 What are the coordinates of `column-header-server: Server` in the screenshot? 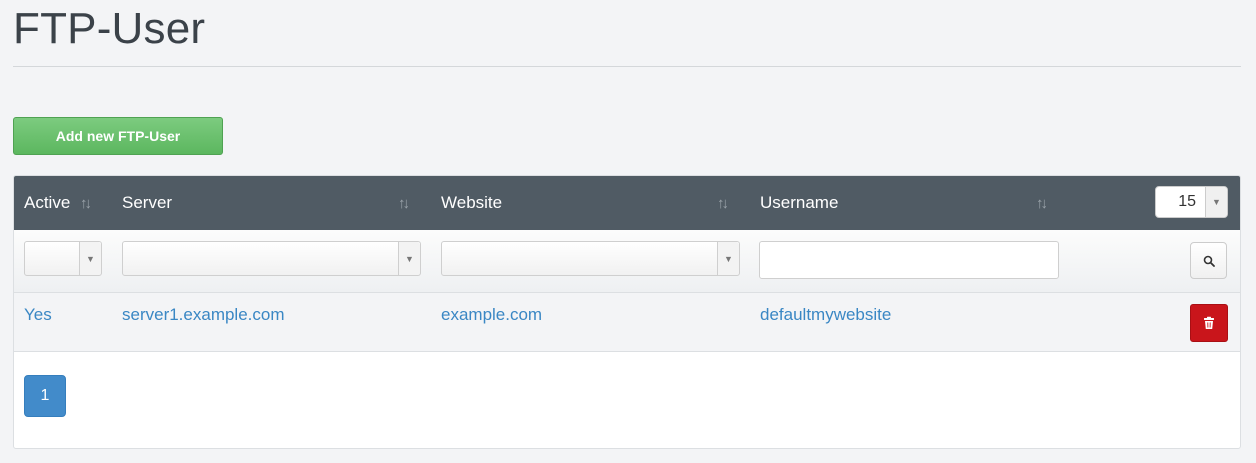 It's located at (147, 203).